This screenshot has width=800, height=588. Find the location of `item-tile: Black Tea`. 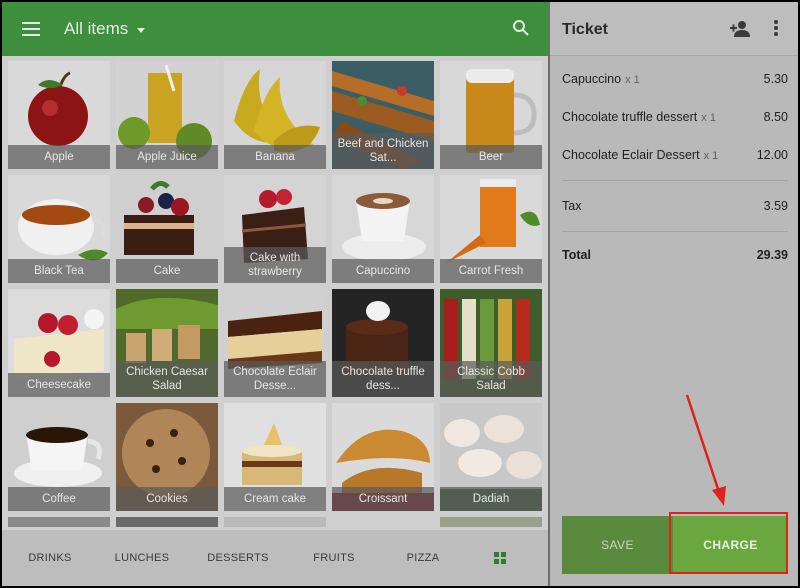

item-tile: Black Tea is located at coordinates (59, 229).